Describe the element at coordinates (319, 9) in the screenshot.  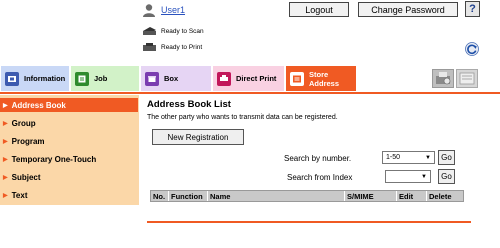
I see `logout-button: Logout` at that location.